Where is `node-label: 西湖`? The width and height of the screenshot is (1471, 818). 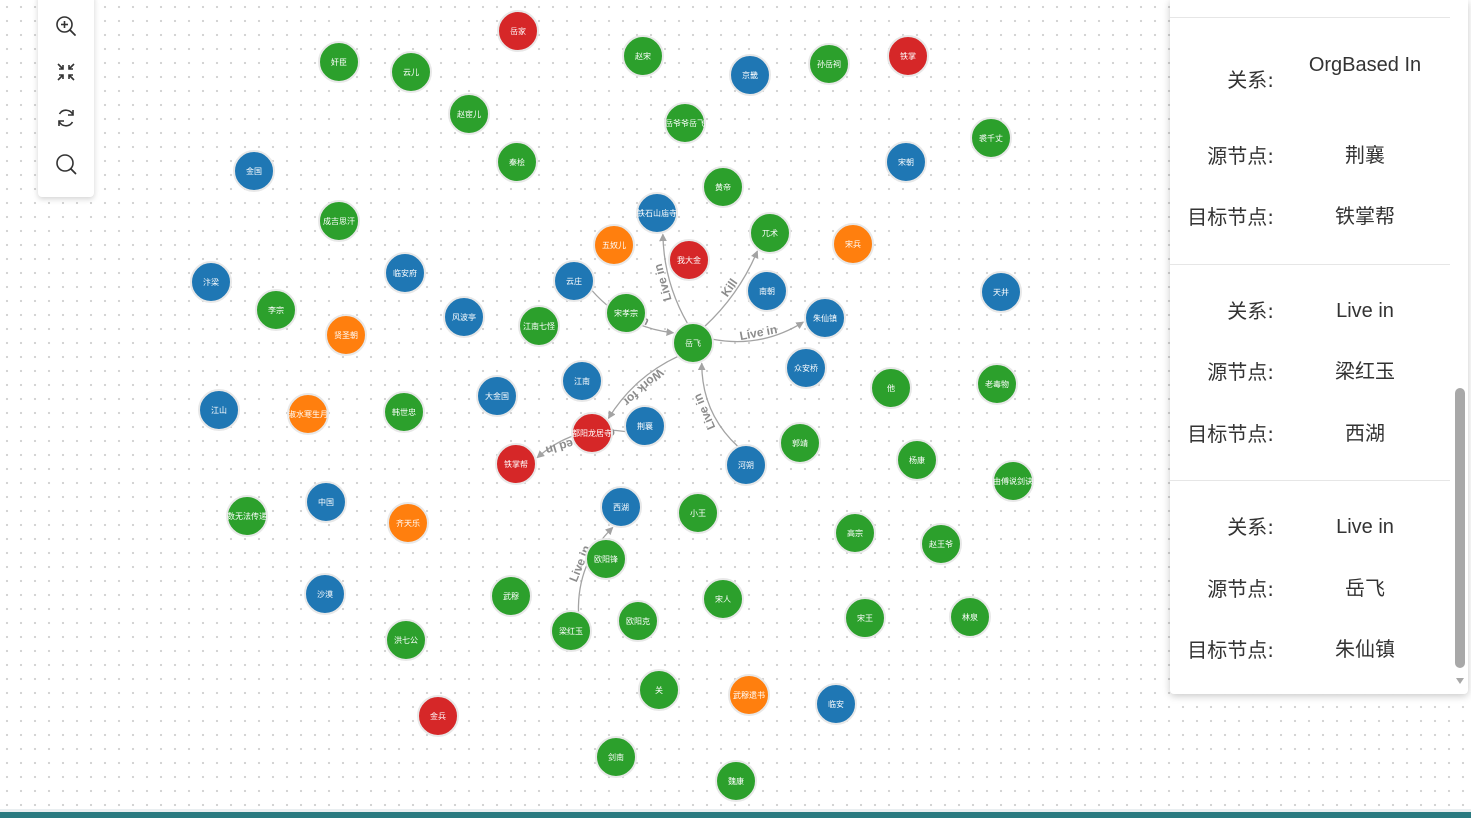 node-label: 西湖 is located at coordinates (621, 507).